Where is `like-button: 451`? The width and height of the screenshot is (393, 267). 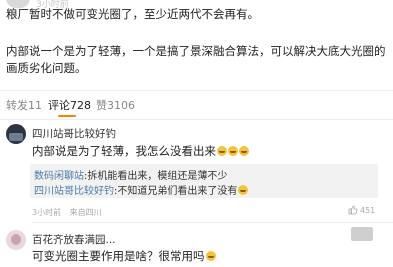 like-button: 451 is located at coordinates (361, 210).